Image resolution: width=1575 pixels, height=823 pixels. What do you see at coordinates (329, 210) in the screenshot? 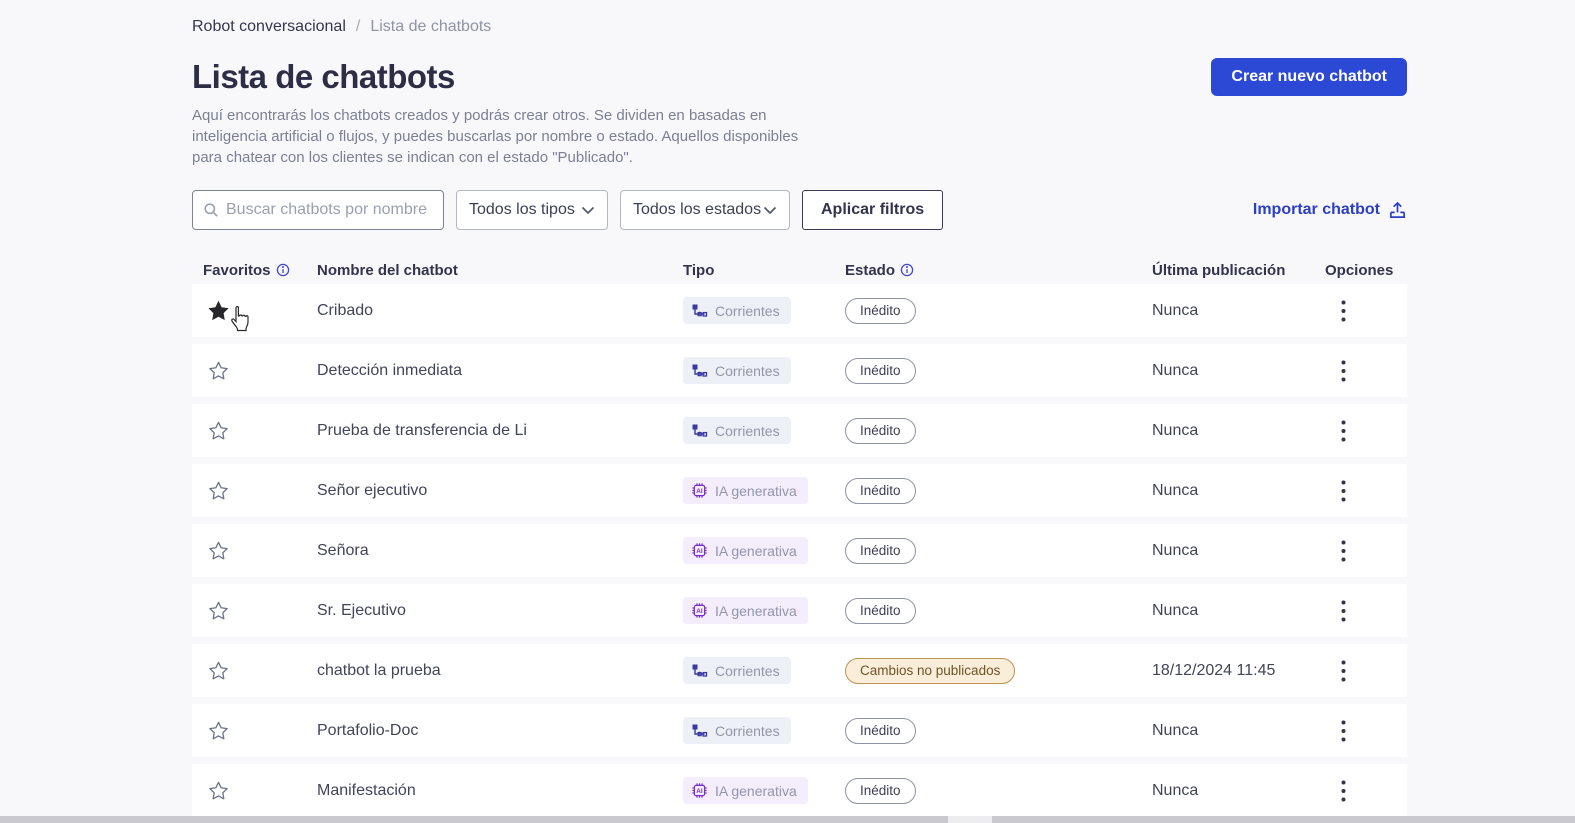
I see `search-input` at bounding box center [329, 210].